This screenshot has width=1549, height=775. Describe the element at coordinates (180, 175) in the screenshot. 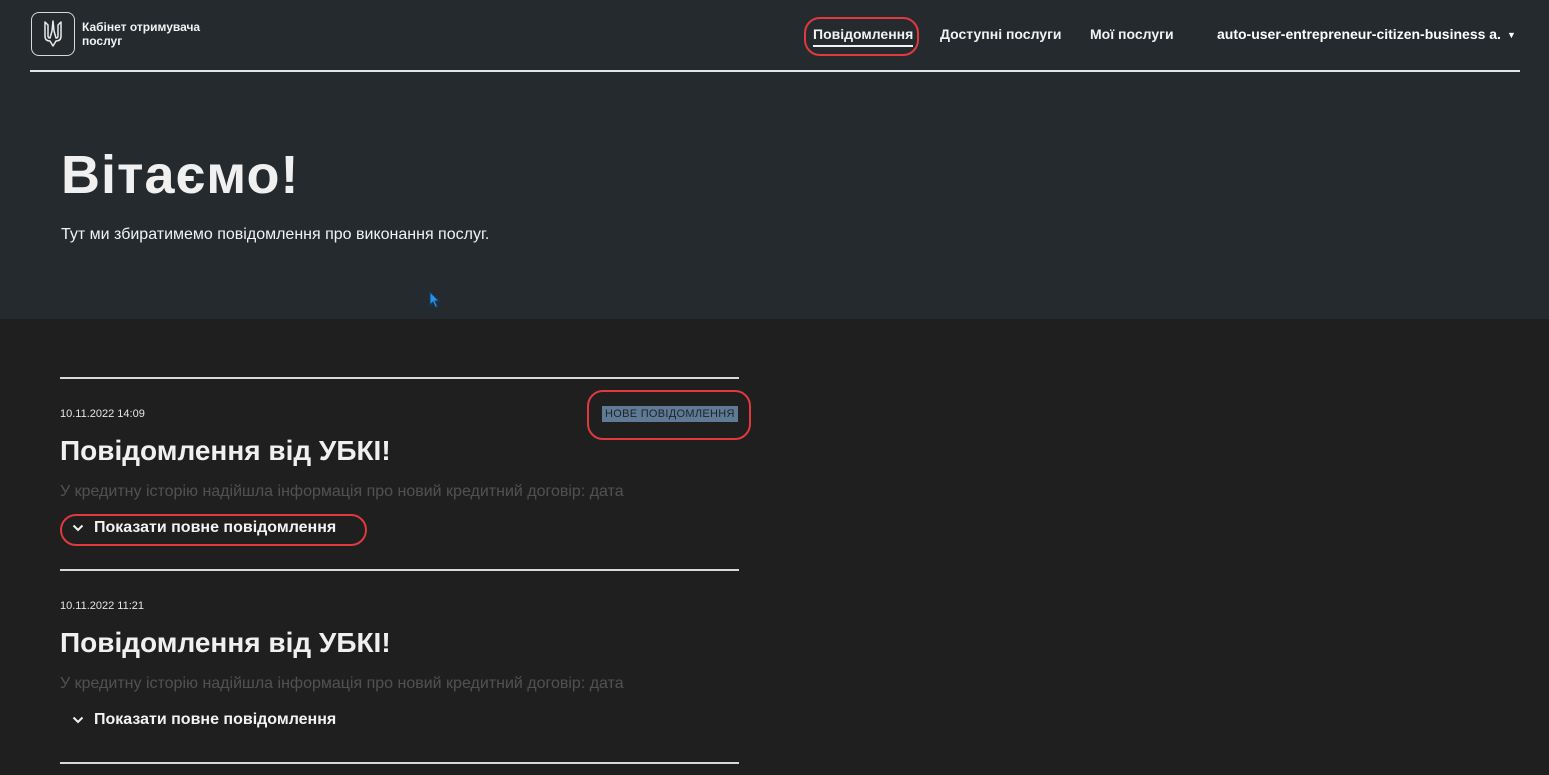

I see `page-title: Вітаємо!` at that location.